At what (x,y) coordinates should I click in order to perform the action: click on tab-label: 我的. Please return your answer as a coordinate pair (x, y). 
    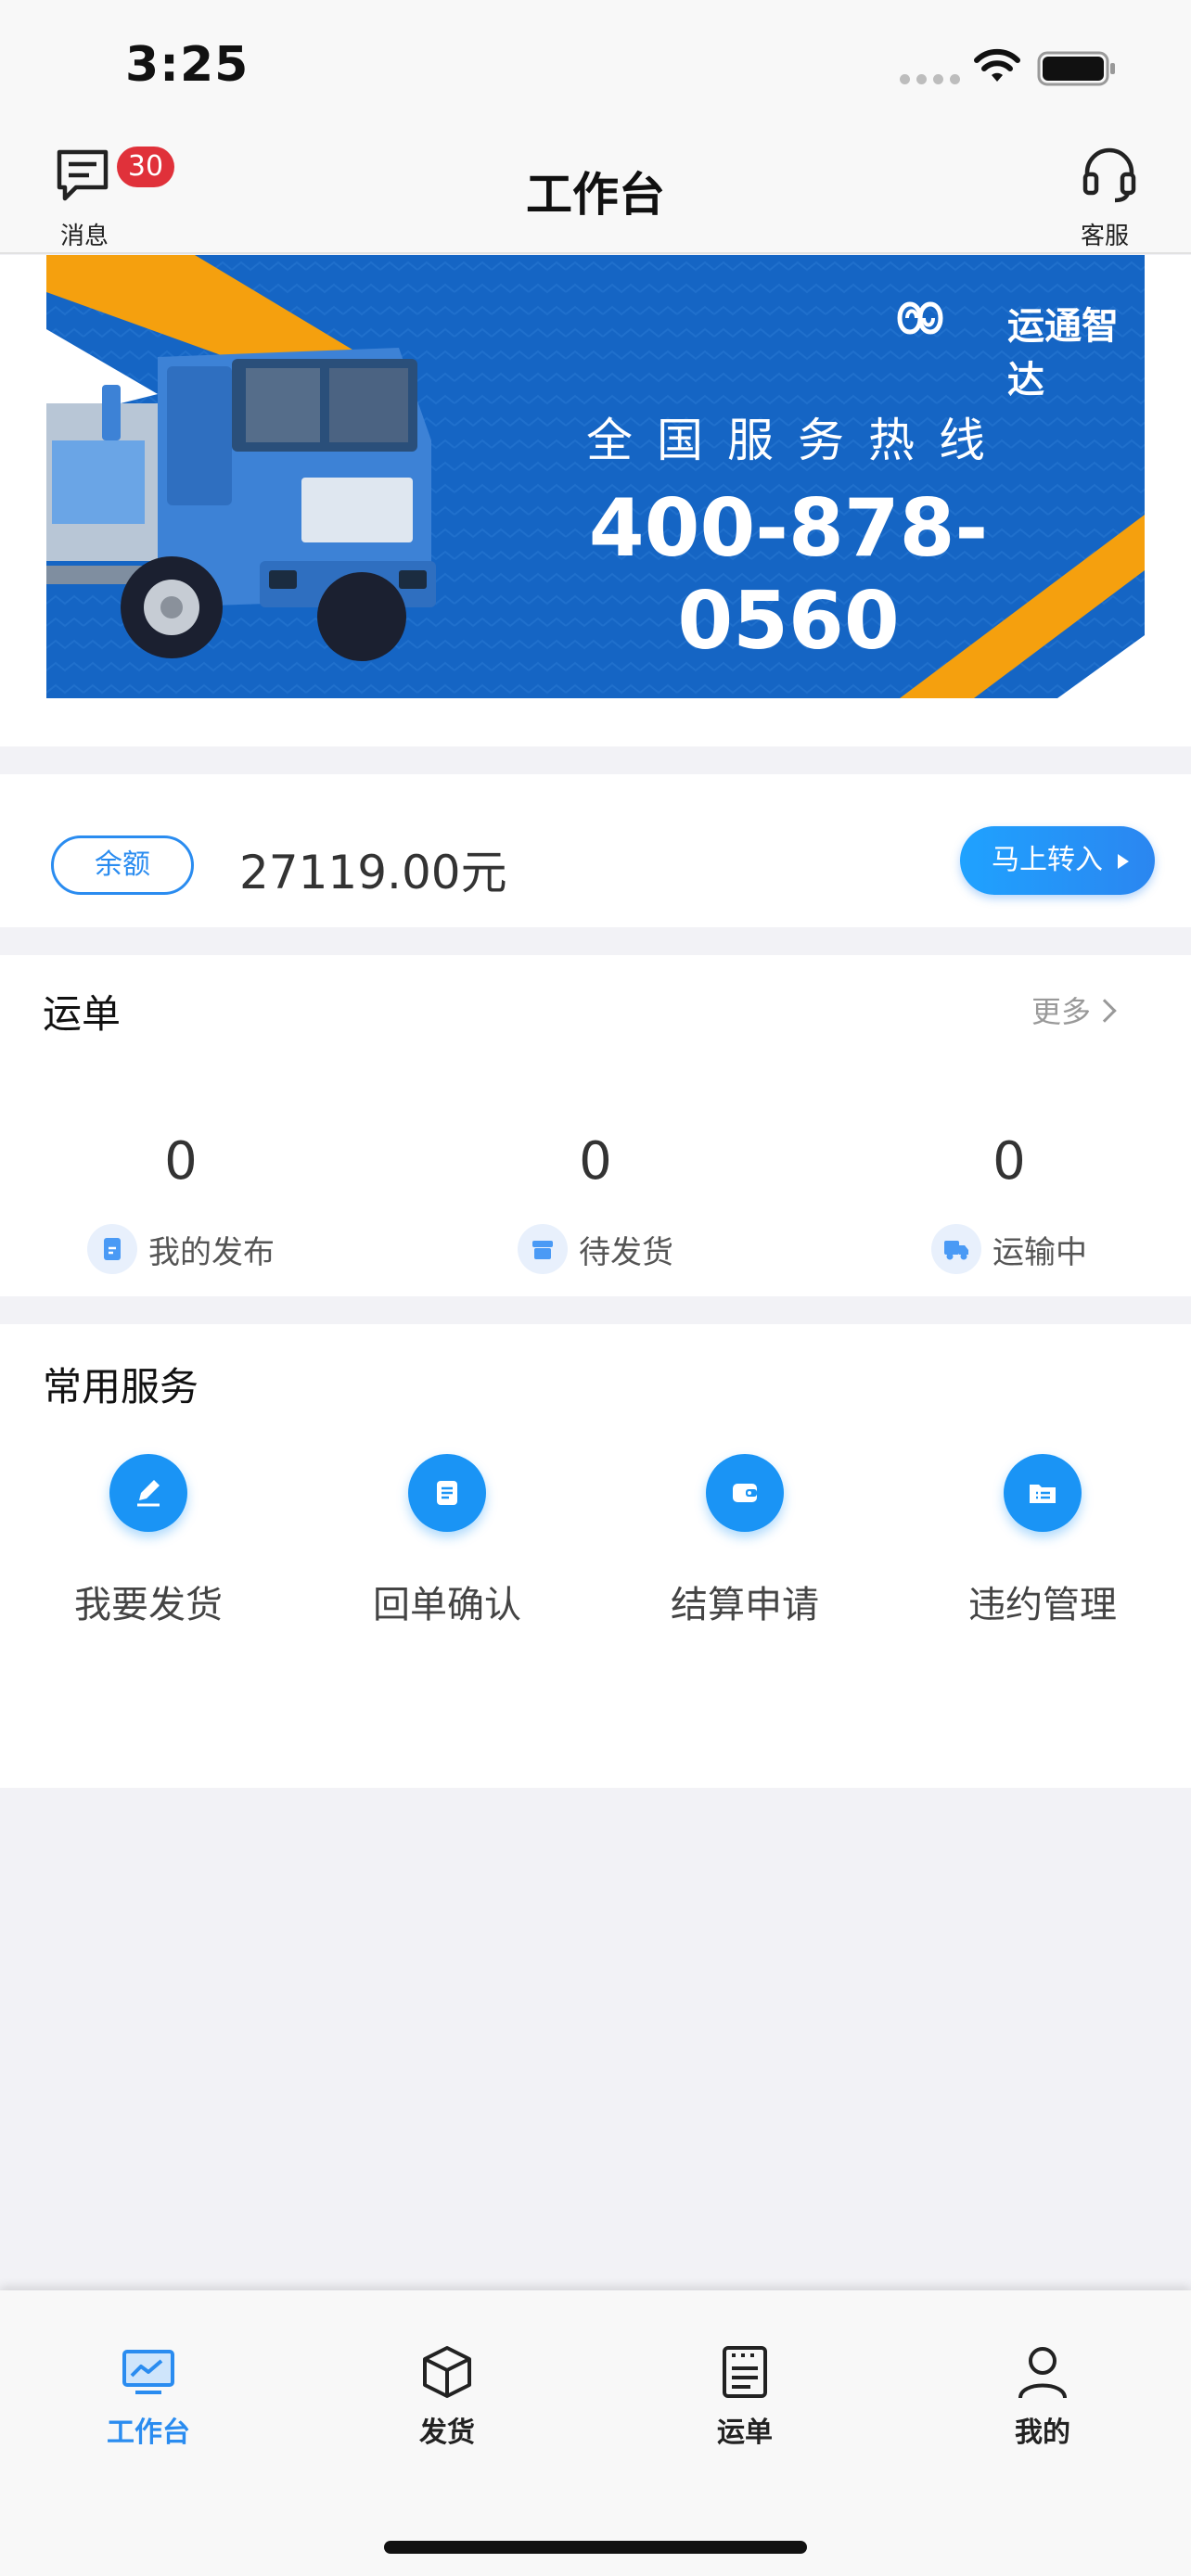
    Looking at the image, I should click on (1042, 2433).